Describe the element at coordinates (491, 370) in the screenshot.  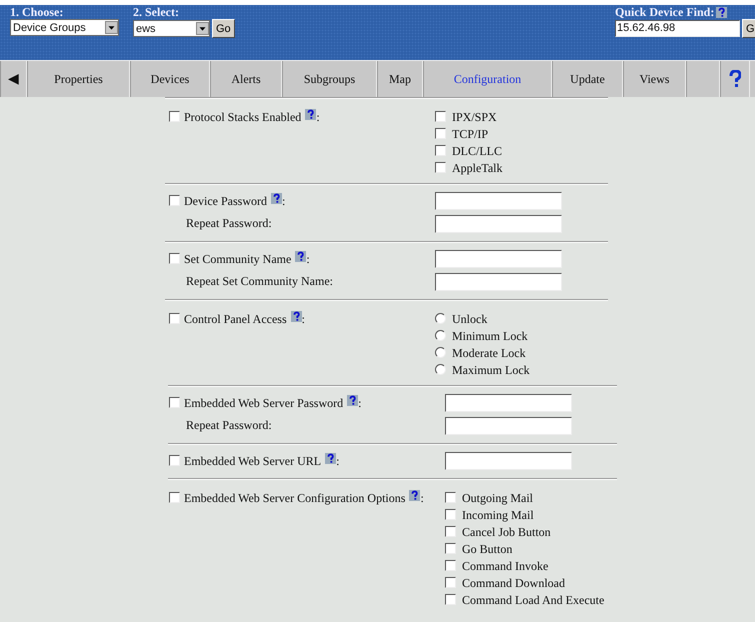
I see `option-label: Maximum Lock` at that location.